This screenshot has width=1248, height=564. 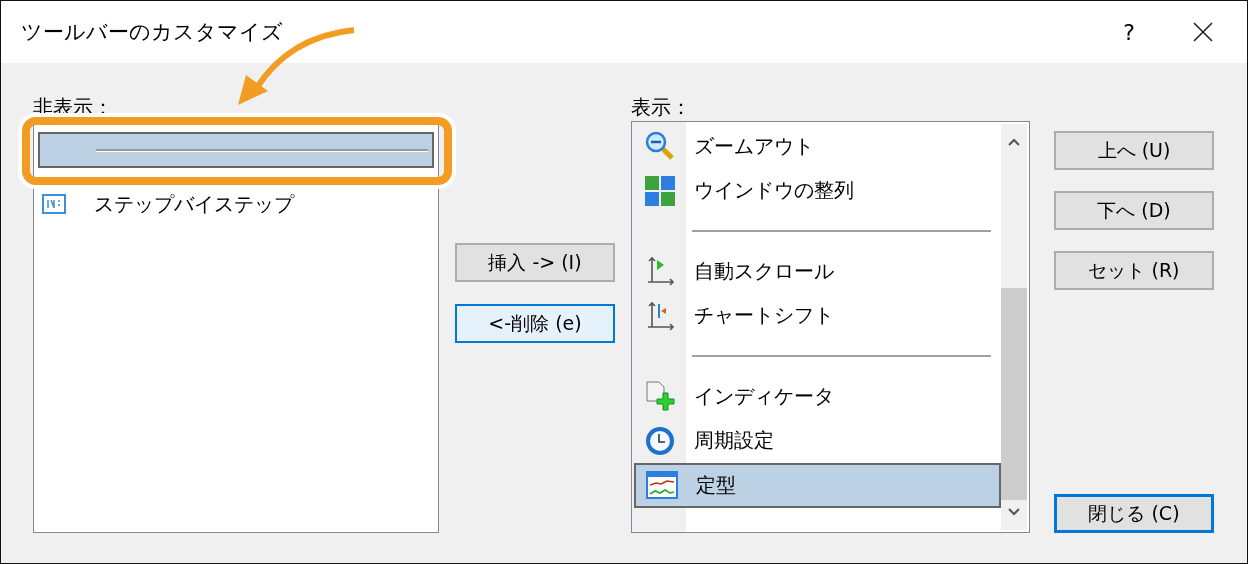 What do you see at coordinates (1134, 210) in the screenshot?
I see `dialog-button: 下へ (D)` at bounding box center [1134, 210].